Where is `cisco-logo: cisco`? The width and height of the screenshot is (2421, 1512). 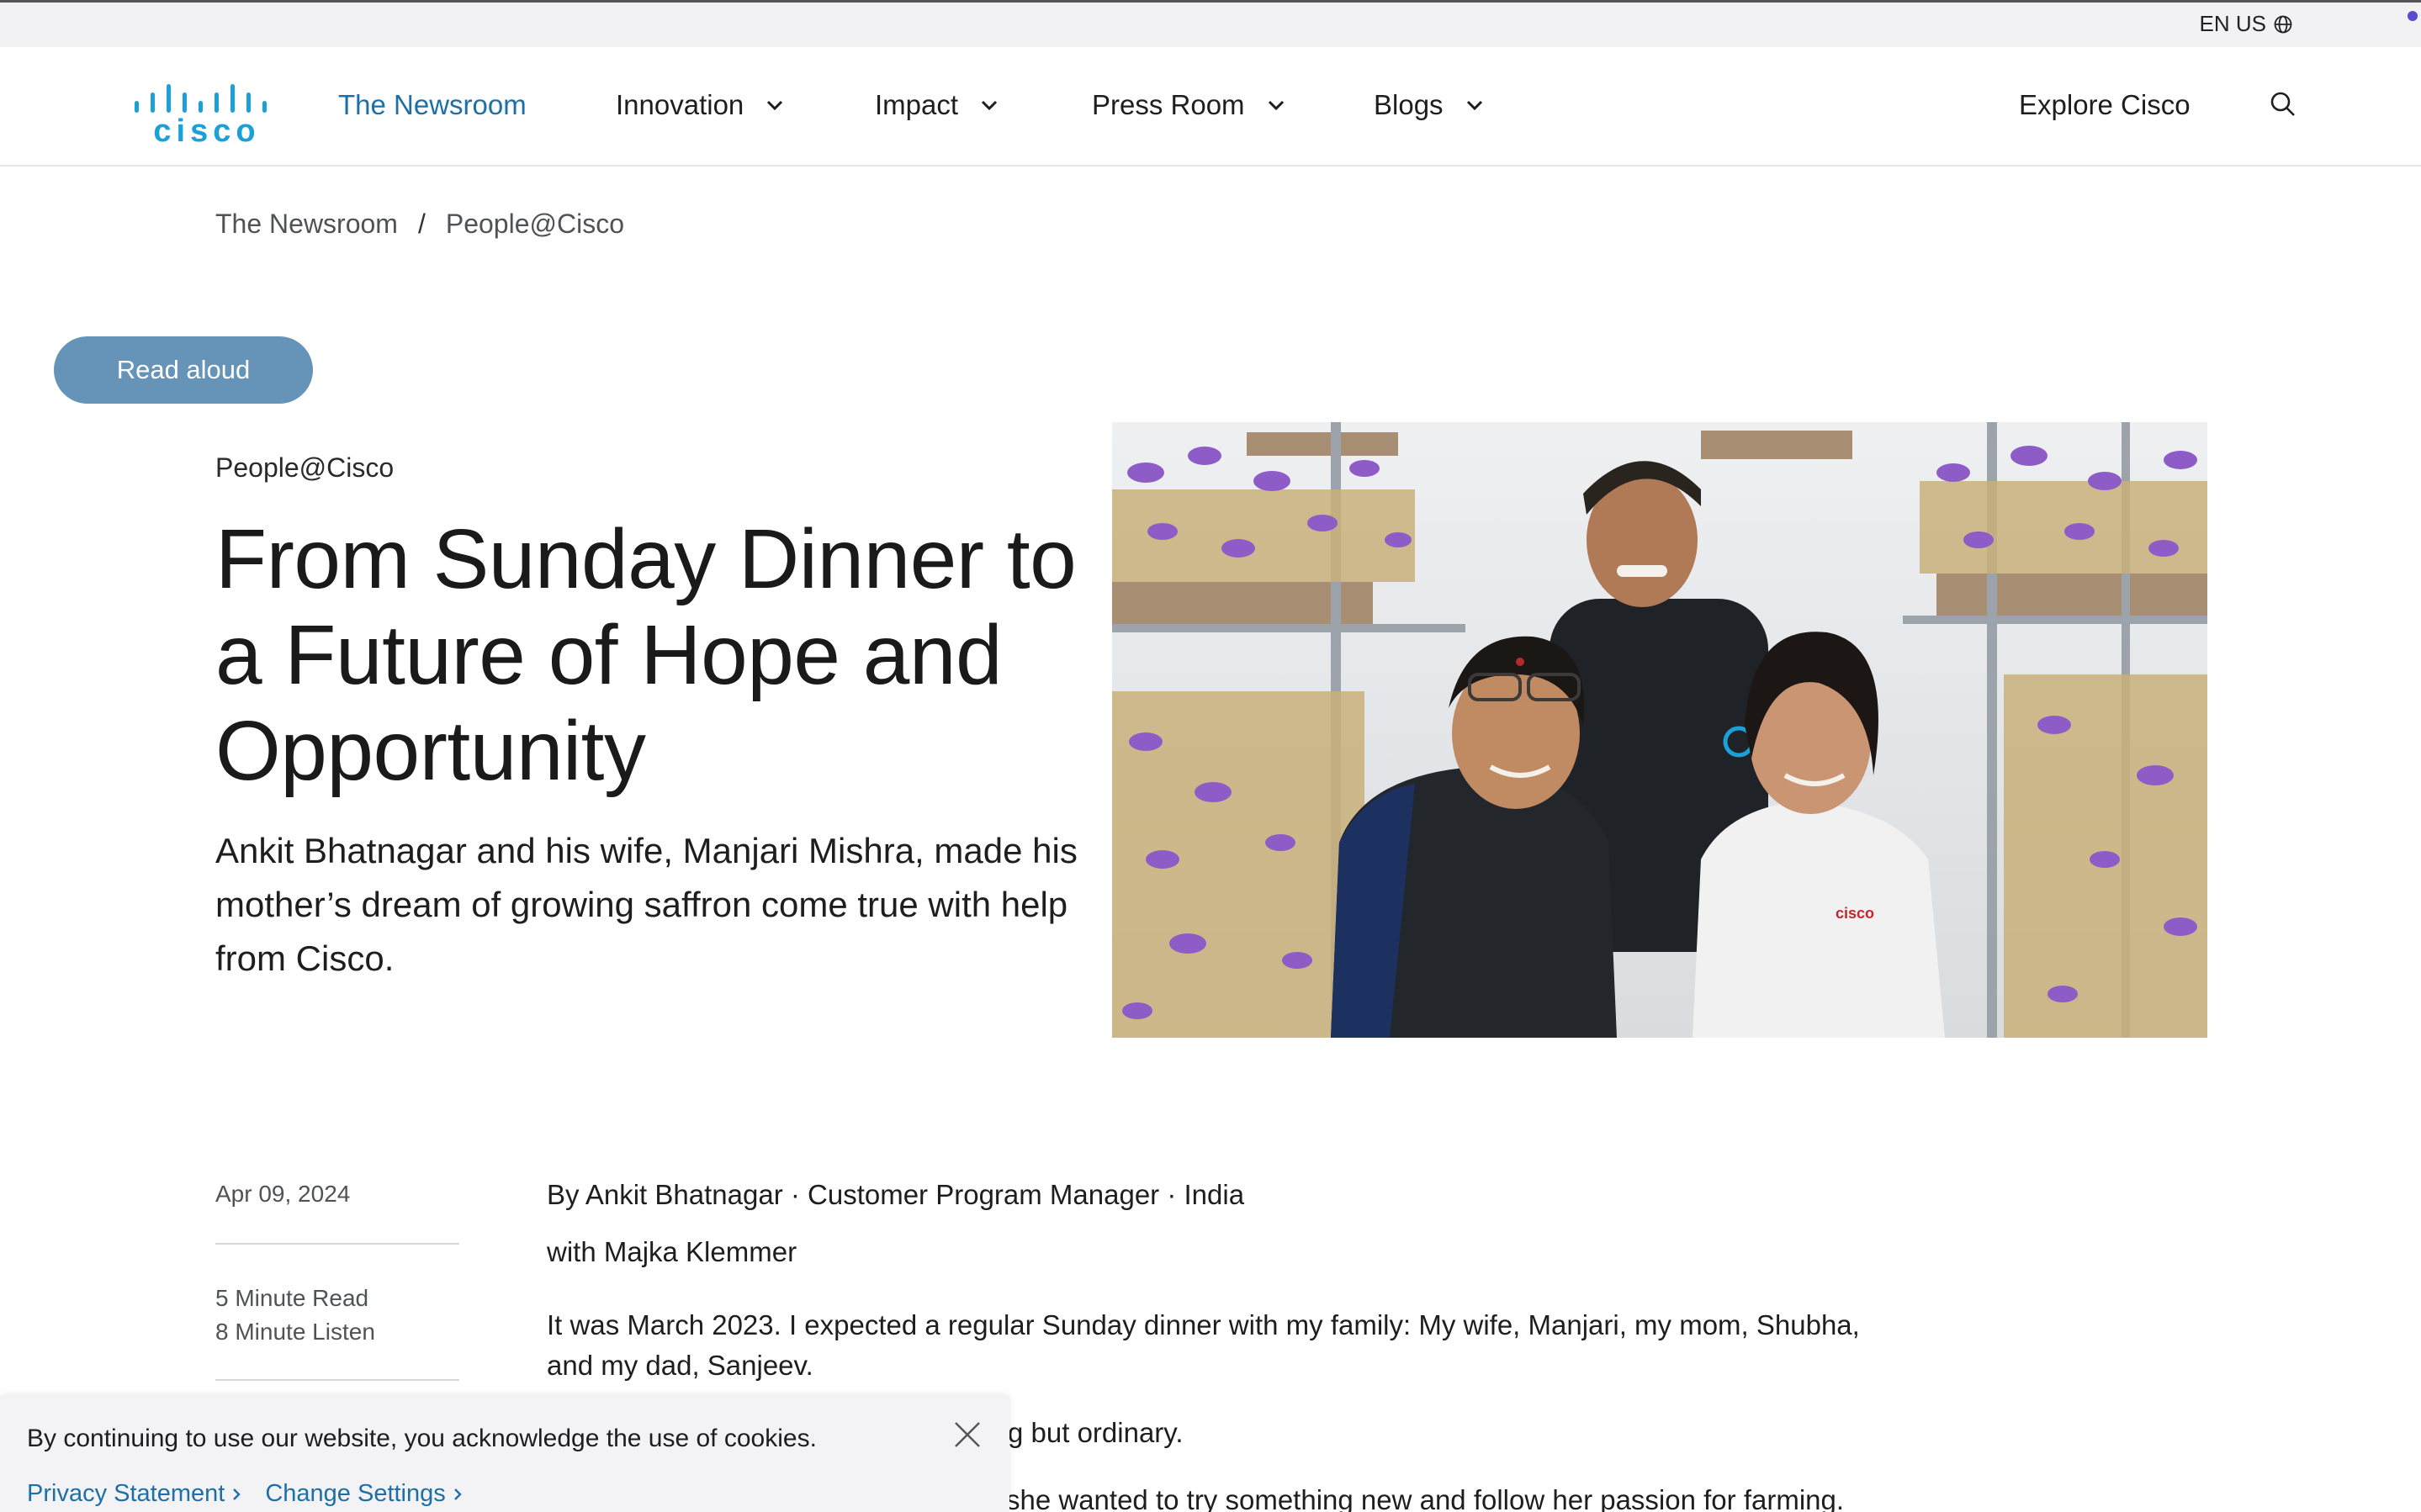
cisco-logo: cisco is located at coordinates (207, 106).